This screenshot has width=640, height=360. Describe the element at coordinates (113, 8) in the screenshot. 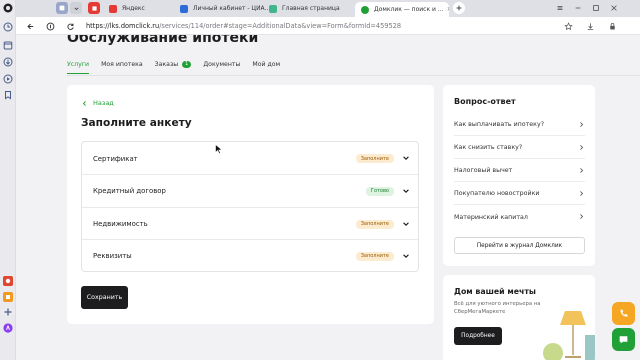

I see `yandex-fav-icon` at that location.